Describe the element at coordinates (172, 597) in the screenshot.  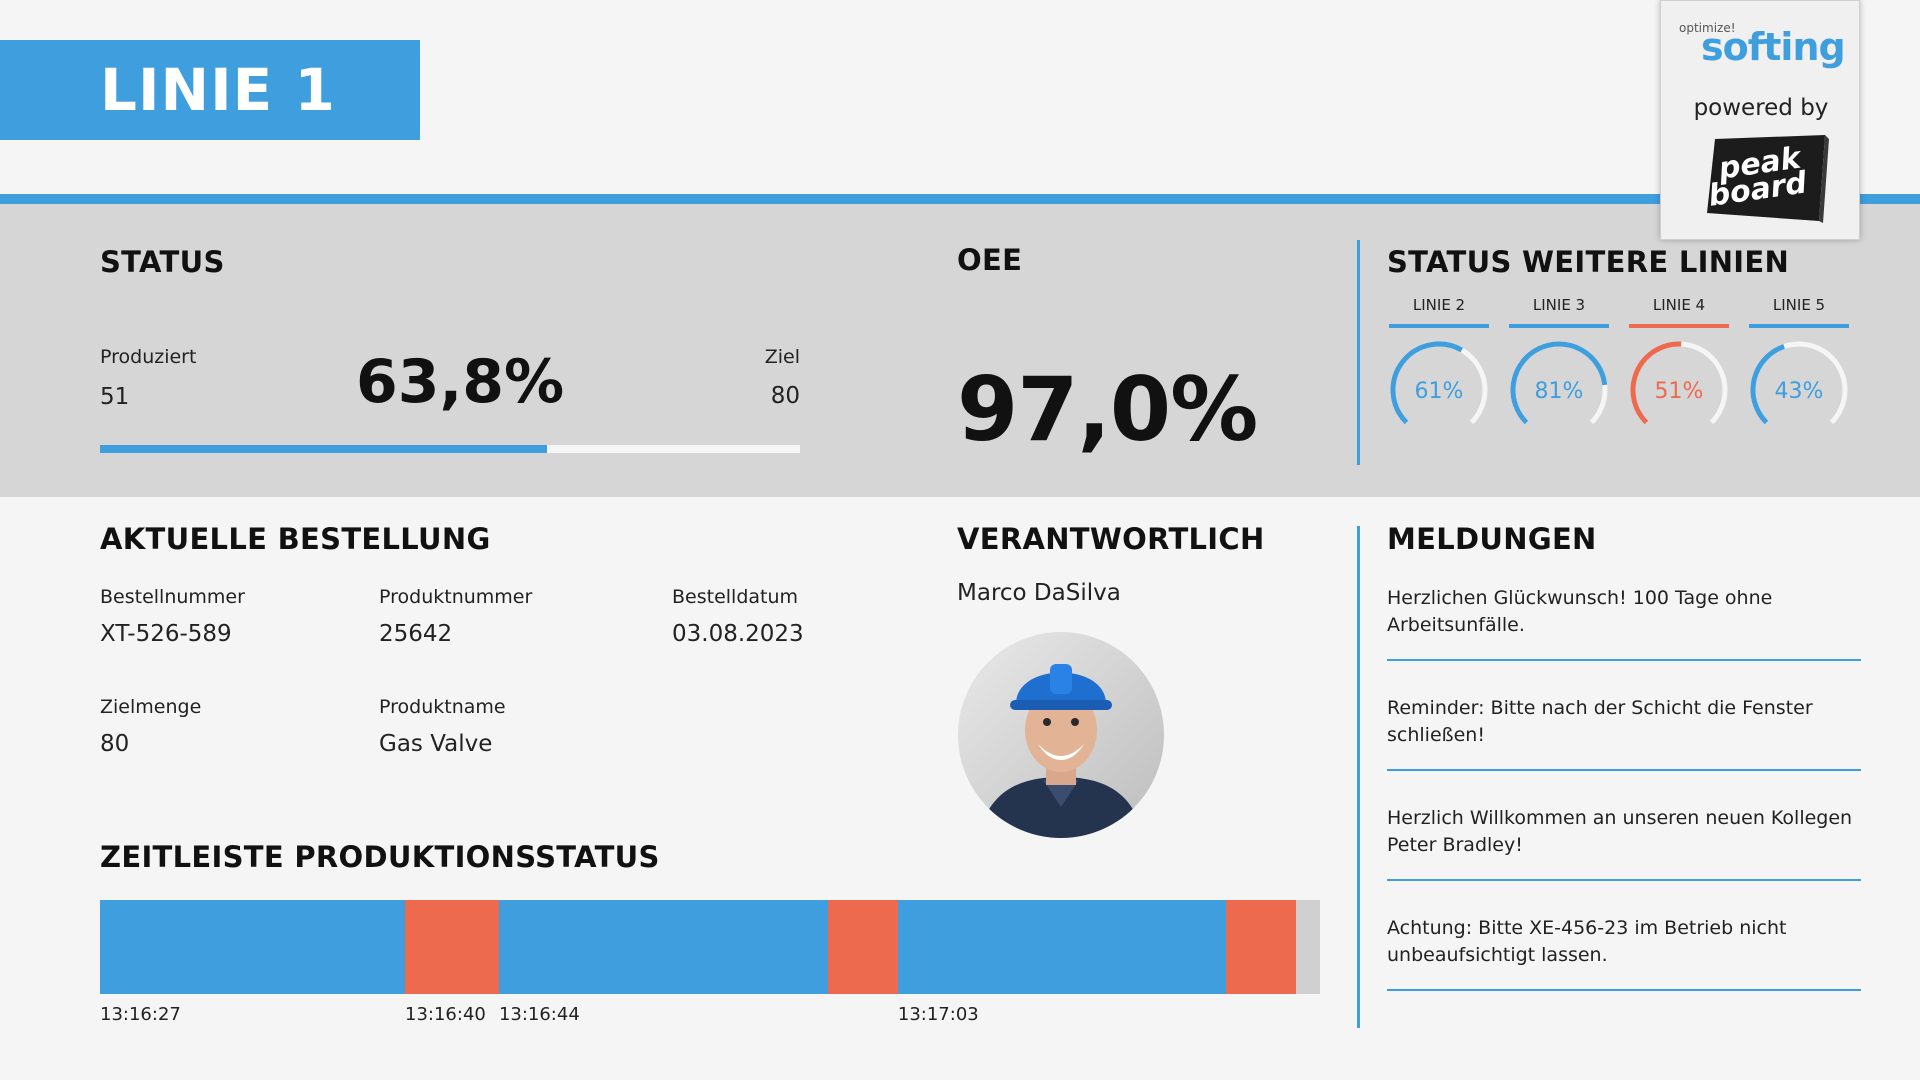
I see `order-number-label: Bestellnummer` at that location.